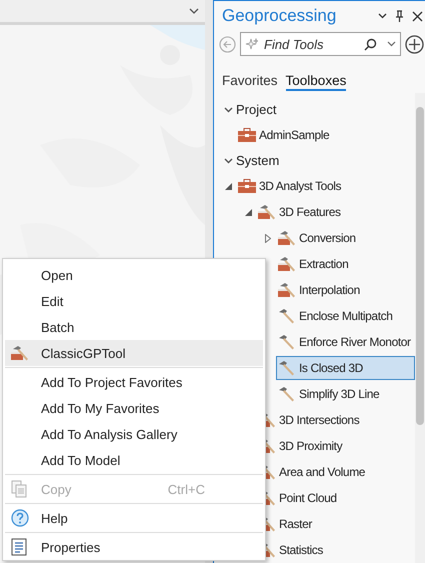  What do you see at coordinates (134, 353) in the screenshot?
I see `menu-item: ClassicGPTool` at bounding box center [134, 353].